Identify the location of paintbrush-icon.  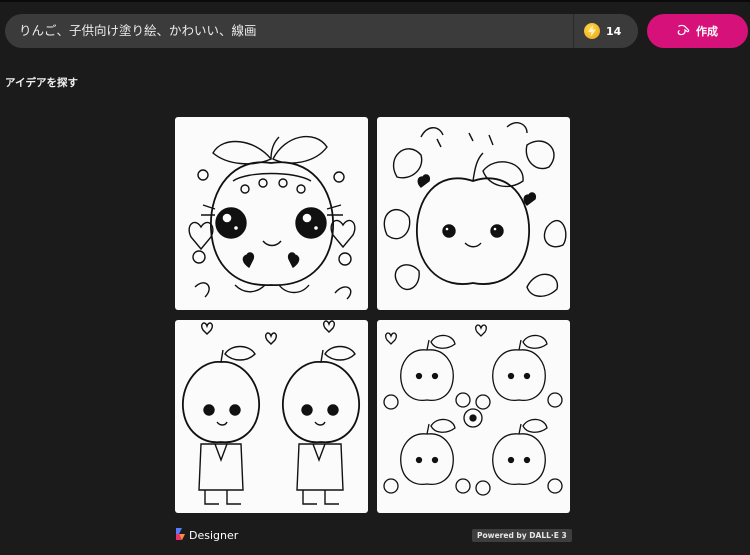
(683, 31).